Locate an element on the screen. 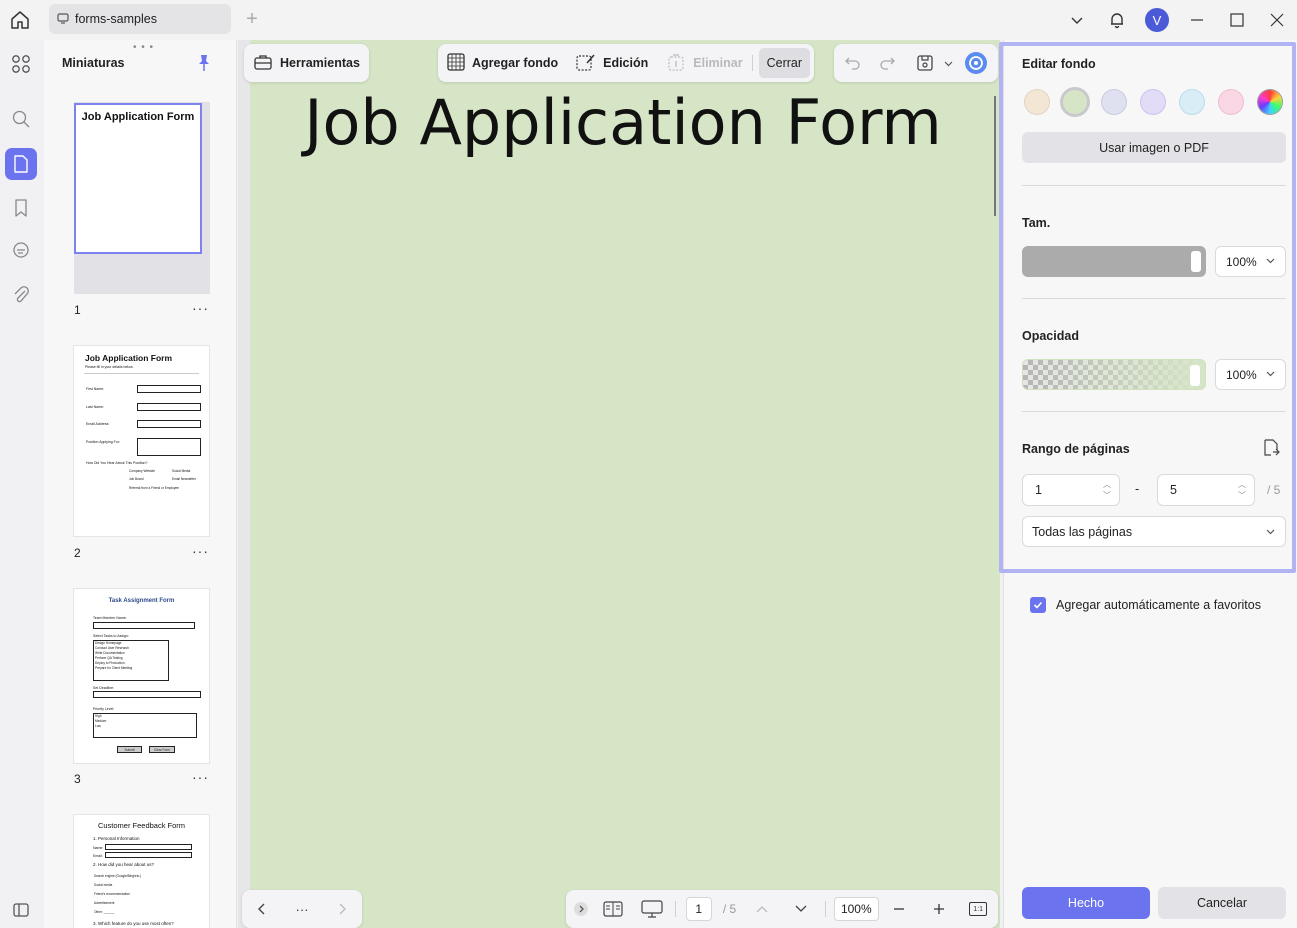 This screenshot has width=1297, height=928. bookmark-icon is located at coordinates (21, 208).